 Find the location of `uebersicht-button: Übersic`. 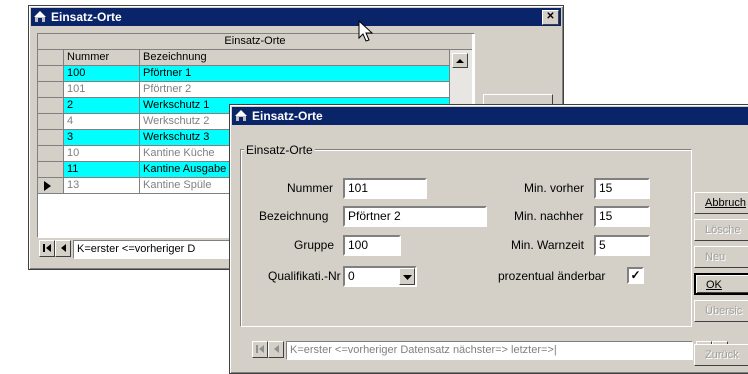

uebersicht-button: Übersic is located at coordinates (721, 311).